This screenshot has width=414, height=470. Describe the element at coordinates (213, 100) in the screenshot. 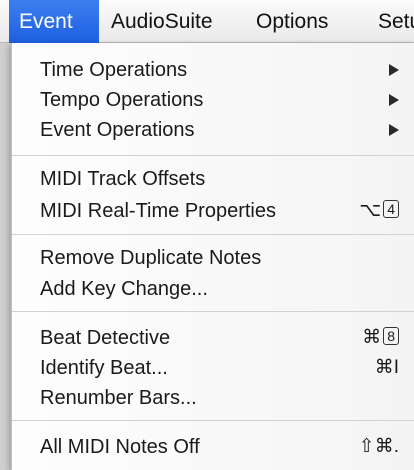

I see `menu-item-tempo-operations: Tempo Operations` at that location.